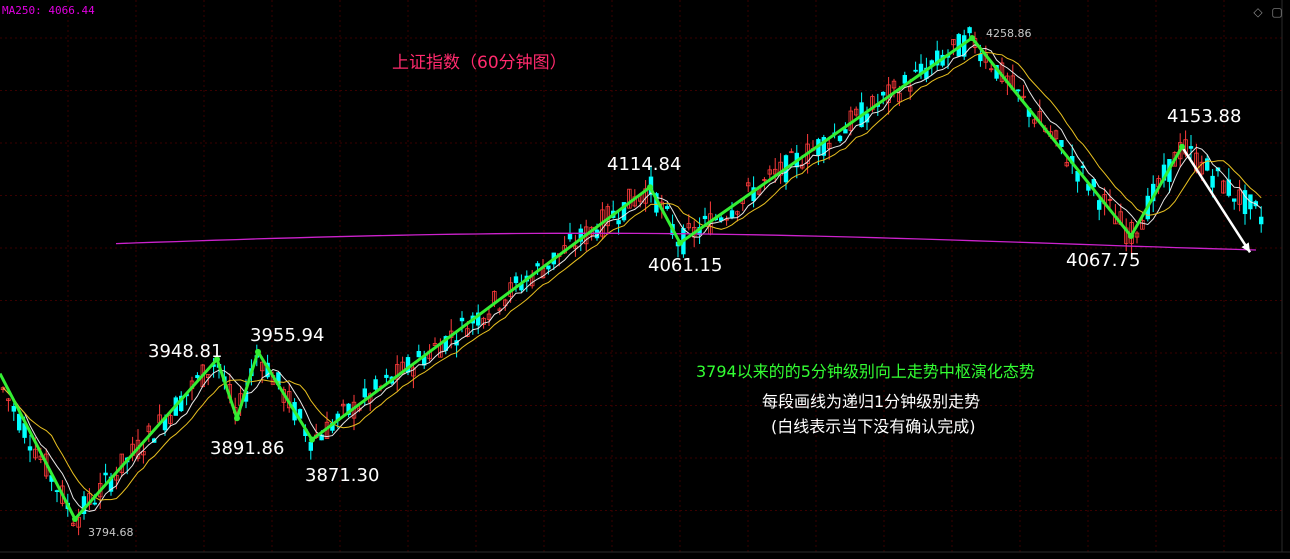  What do you see at coordinates (1204, 116) in the screenshot?
I see `pivot-label-4153-88: 4153.88` at bounding box center [1204, 116].